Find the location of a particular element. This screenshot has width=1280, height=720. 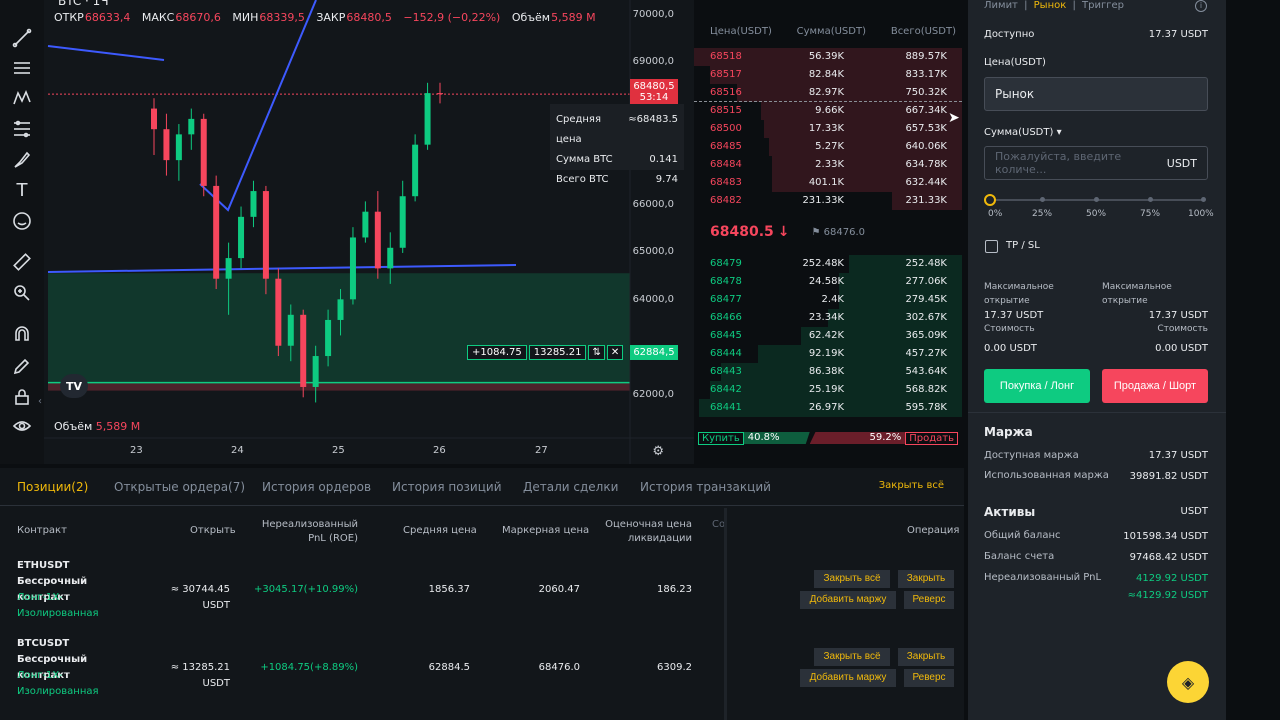

pattern-icon is located at coordinates (22, 98).